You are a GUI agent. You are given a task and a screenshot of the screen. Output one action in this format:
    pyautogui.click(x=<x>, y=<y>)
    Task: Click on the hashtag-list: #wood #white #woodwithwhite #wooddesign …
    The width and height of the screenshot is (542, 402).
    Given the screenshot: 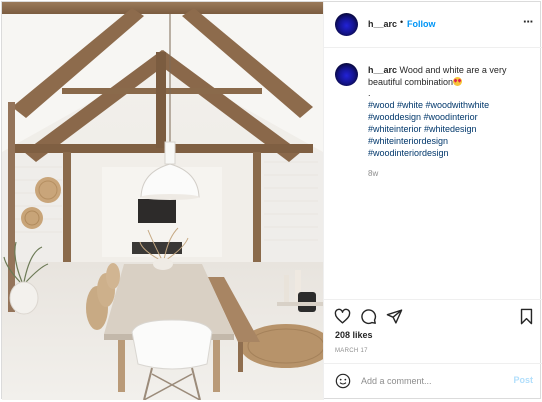 What is the action you would take?
    pyautogui.click(x=452, y=129)
    